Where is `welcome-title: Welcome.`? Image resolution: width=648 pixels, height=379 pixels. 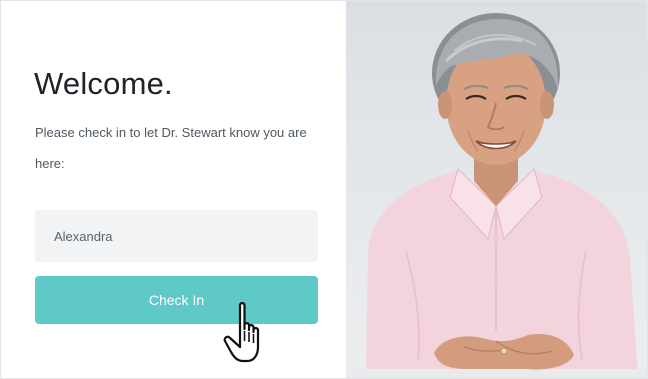
welcome-title: Welcome. is located at coordinates (103, 83).